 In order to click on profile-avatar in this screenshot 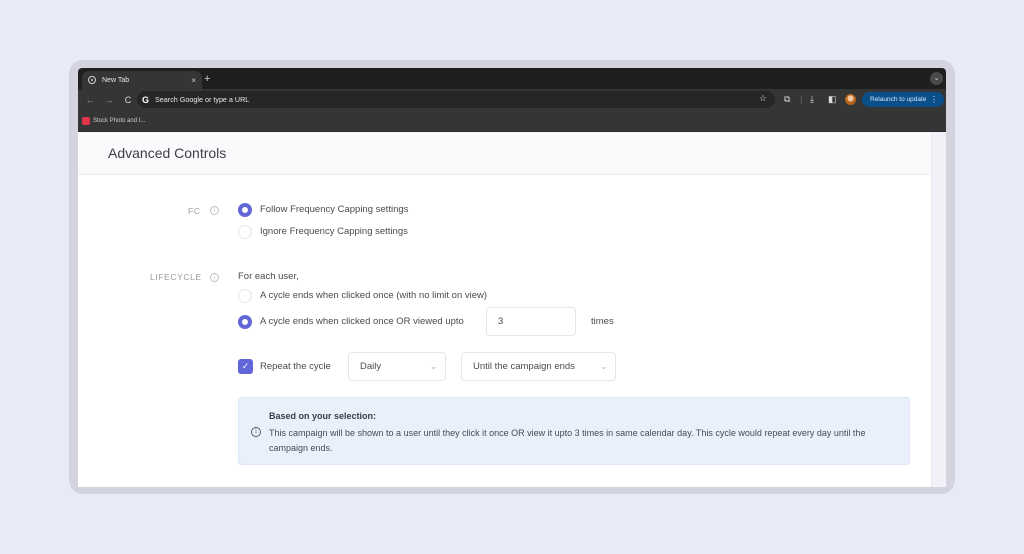, I will do `click(850, 99)`.